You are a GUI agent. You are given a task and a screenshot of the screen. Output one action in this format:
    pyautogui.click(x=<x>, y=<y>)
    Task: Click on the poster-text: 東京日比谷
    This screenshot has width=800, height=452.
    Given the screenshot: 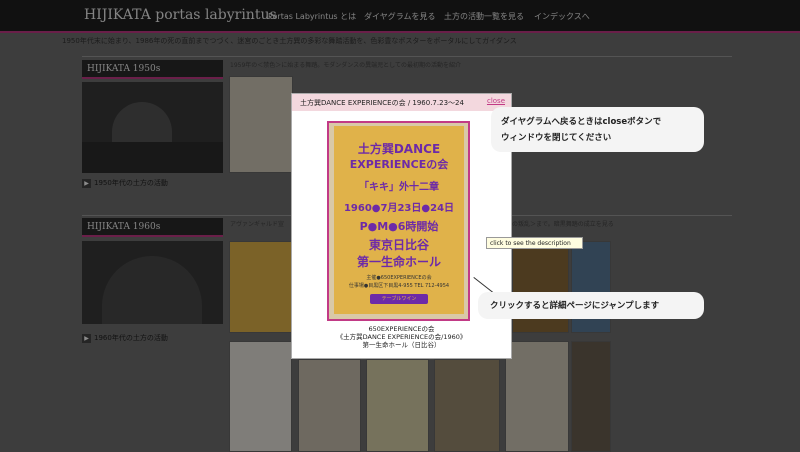 What is the action you would take?
    pyautogui.click(x=398, y=245)
    